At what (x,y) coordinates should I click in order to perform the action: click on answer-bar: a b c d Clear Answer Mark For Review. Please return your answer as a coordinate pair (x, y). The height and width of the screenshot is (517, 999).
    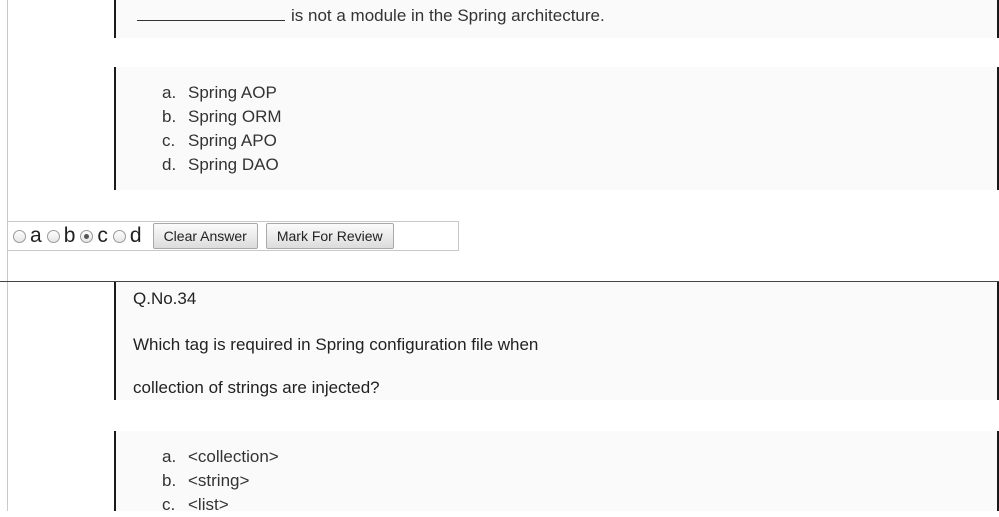
    Looking at the image, I should click on (233, 236).